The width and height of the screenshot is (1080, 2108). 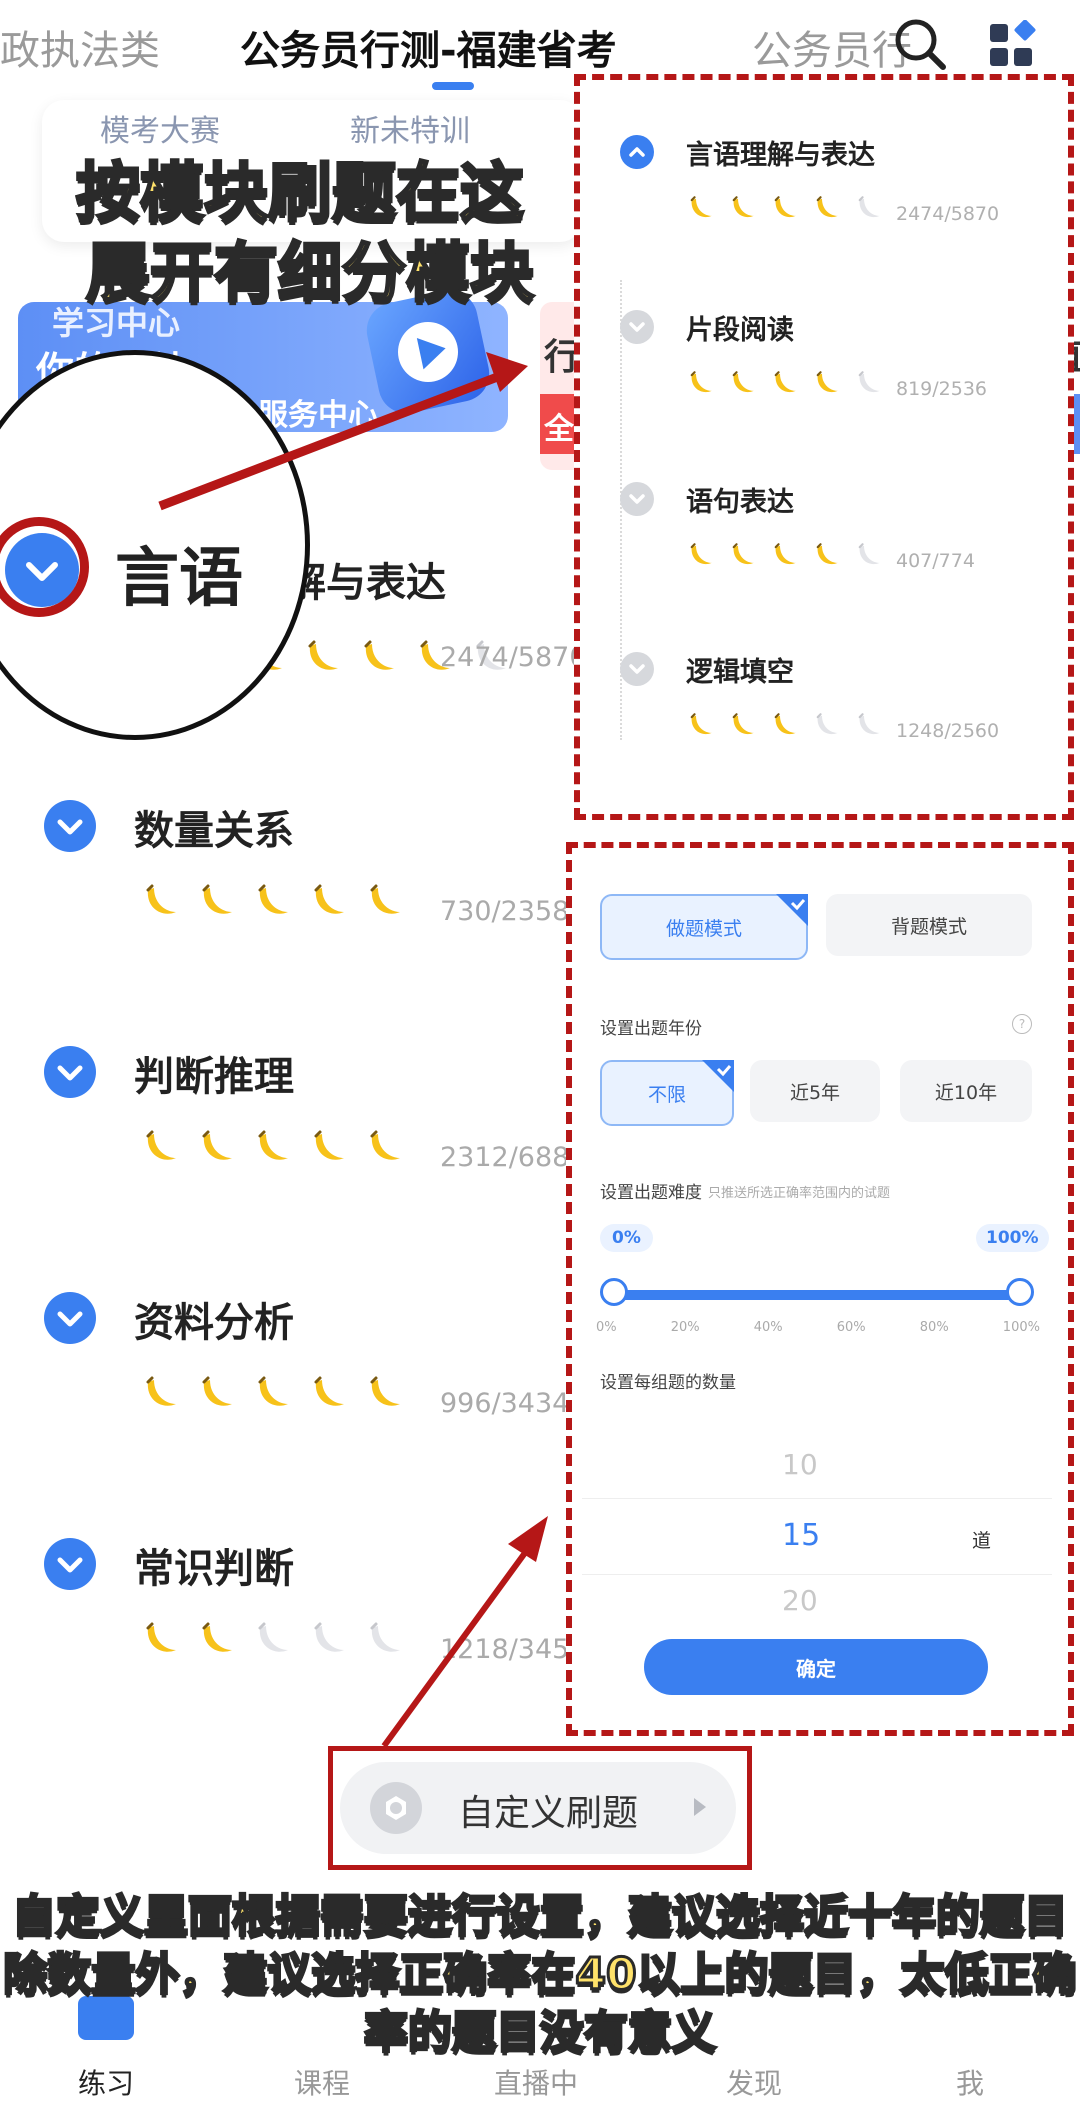 What do you see at coordinates (310, 274) in the screenshot?
I see `top-caption-line2: 展开有细分模块` at bounding box center [310, 274].